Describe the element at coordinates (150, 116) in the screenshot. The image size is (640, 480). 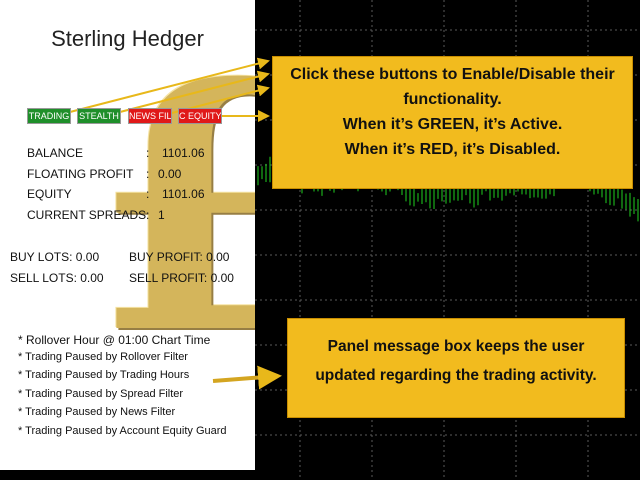
I see `news-filter-toggle-button: NEWS FIL` at that location.